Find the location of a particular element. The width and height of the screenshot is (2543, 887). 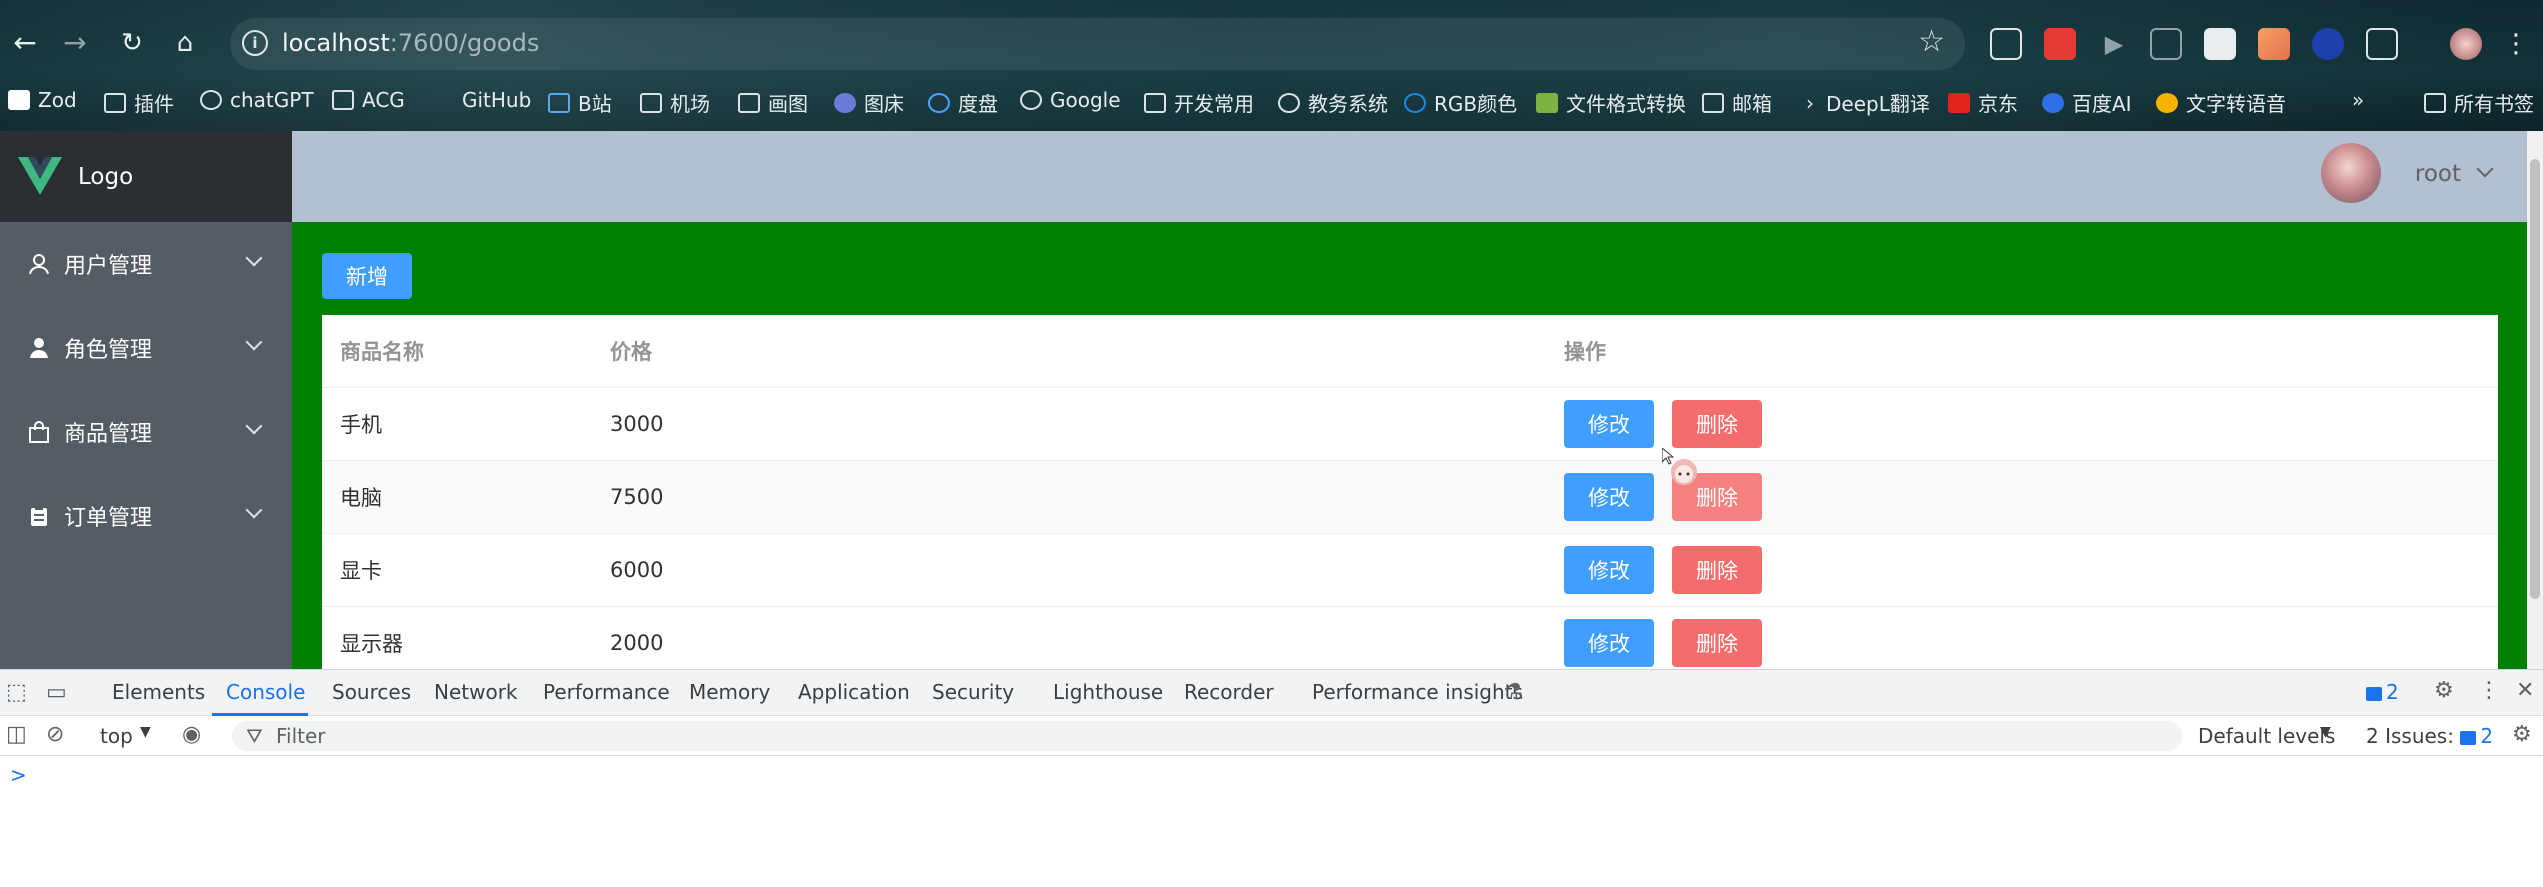

tab-security: Security is located at coordinates (973, 692).